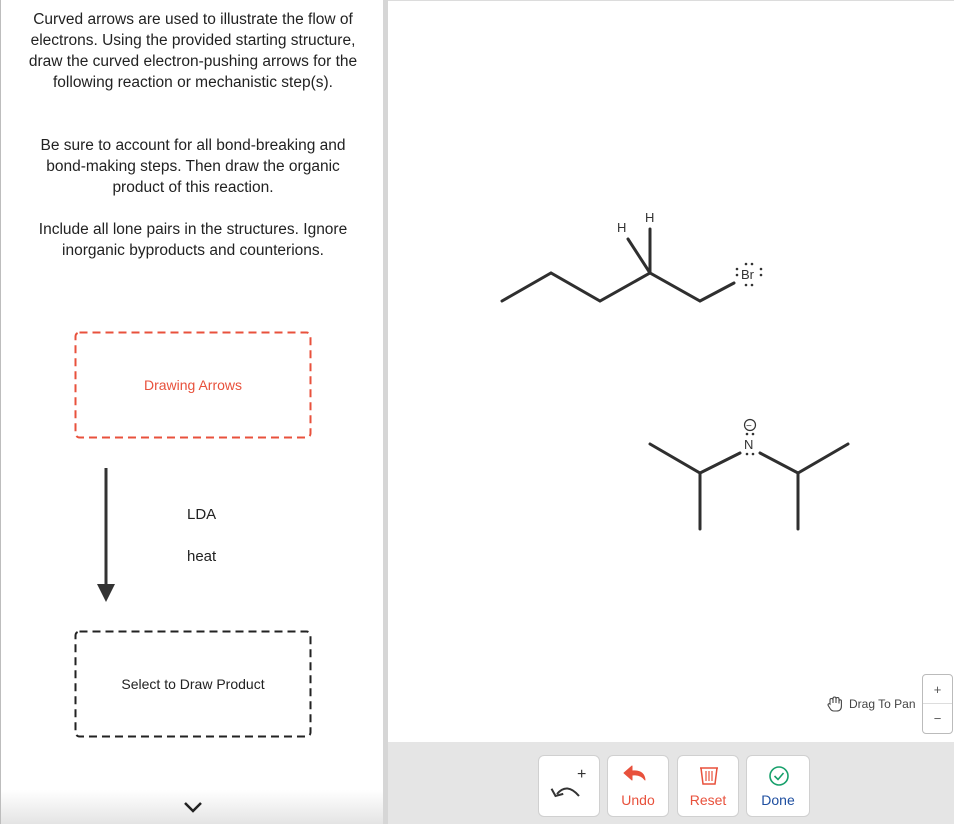 The height and width of the screenshot is (824, 954). I want to click on zoom-out-button: −, so click(937, 718).